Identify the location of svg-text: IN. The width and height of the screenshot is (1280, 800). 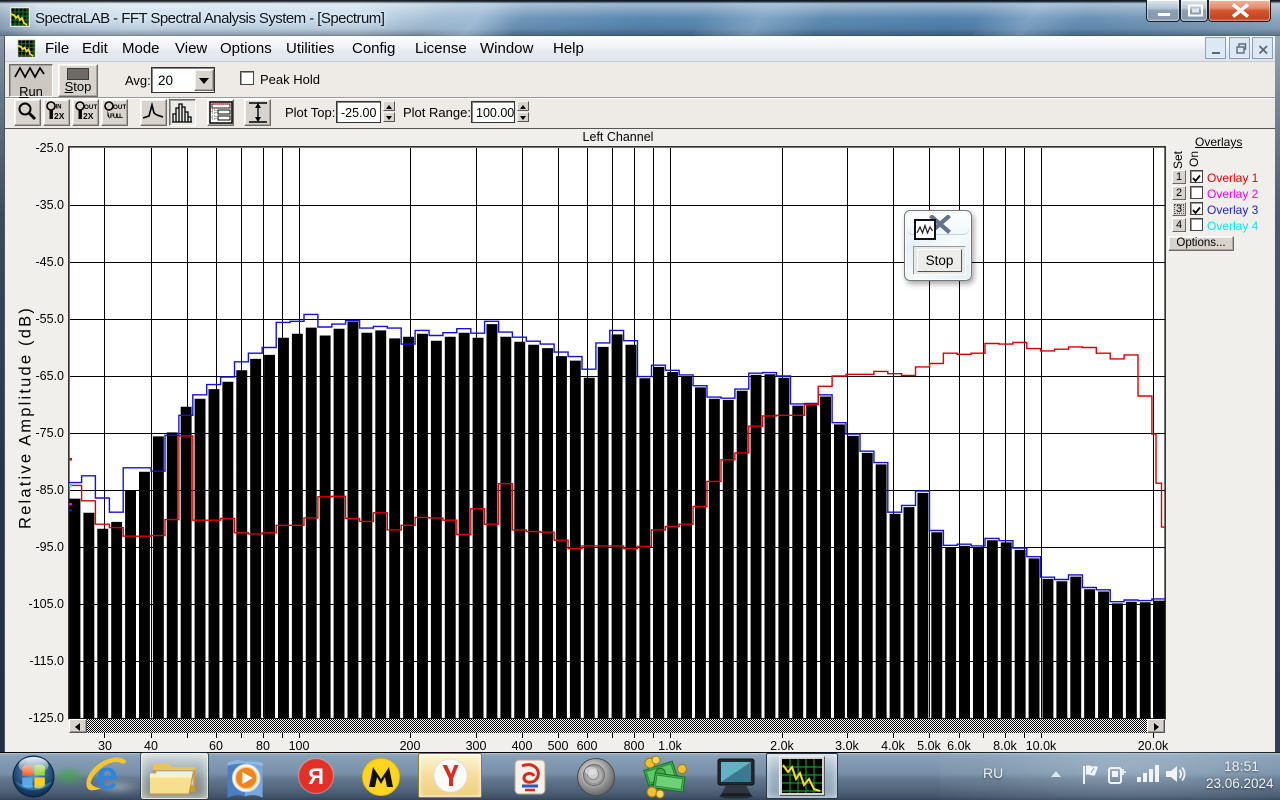
(59, 108).